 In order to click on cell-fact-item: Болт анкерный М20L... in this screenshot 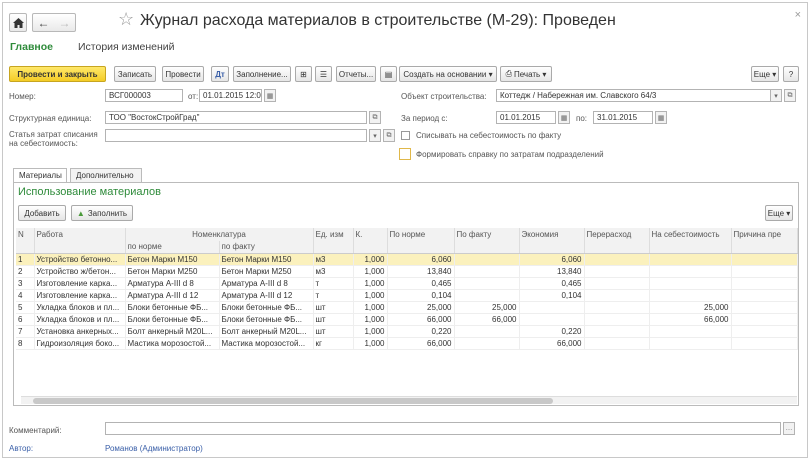, I will do `click(266, 331)`.